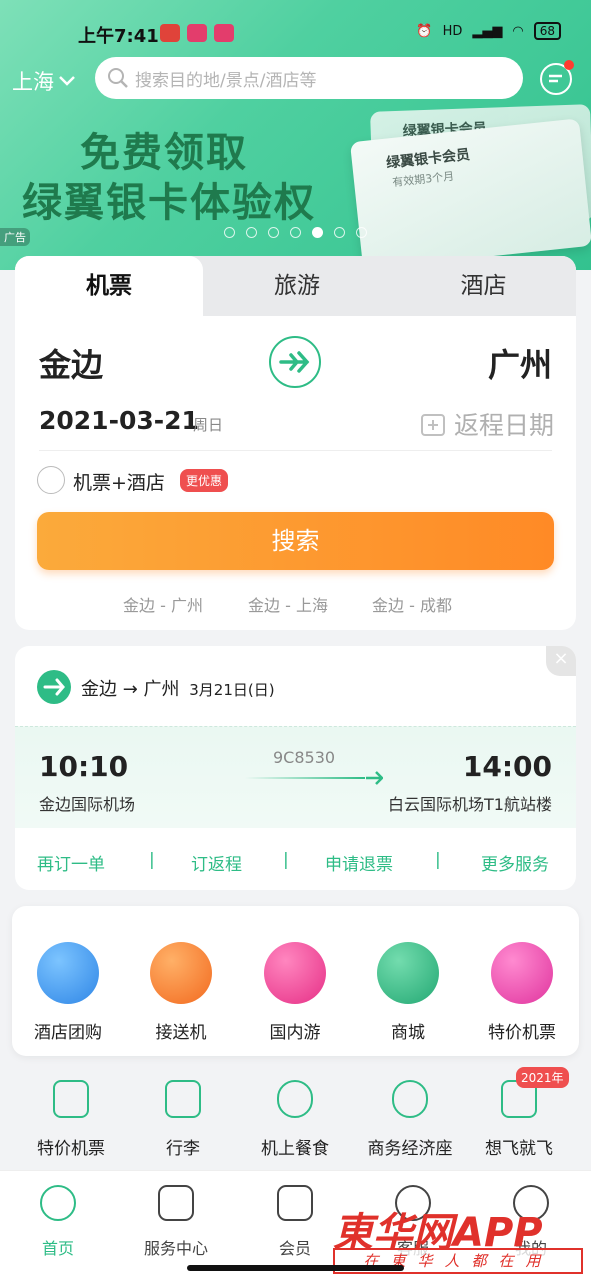 The height and width of the screenshot is (1280, 591). What do you see at coordinates (542, 1077) in the screenshot?
I see `new-badge: 2021年` at bounding box center [542, 1077].